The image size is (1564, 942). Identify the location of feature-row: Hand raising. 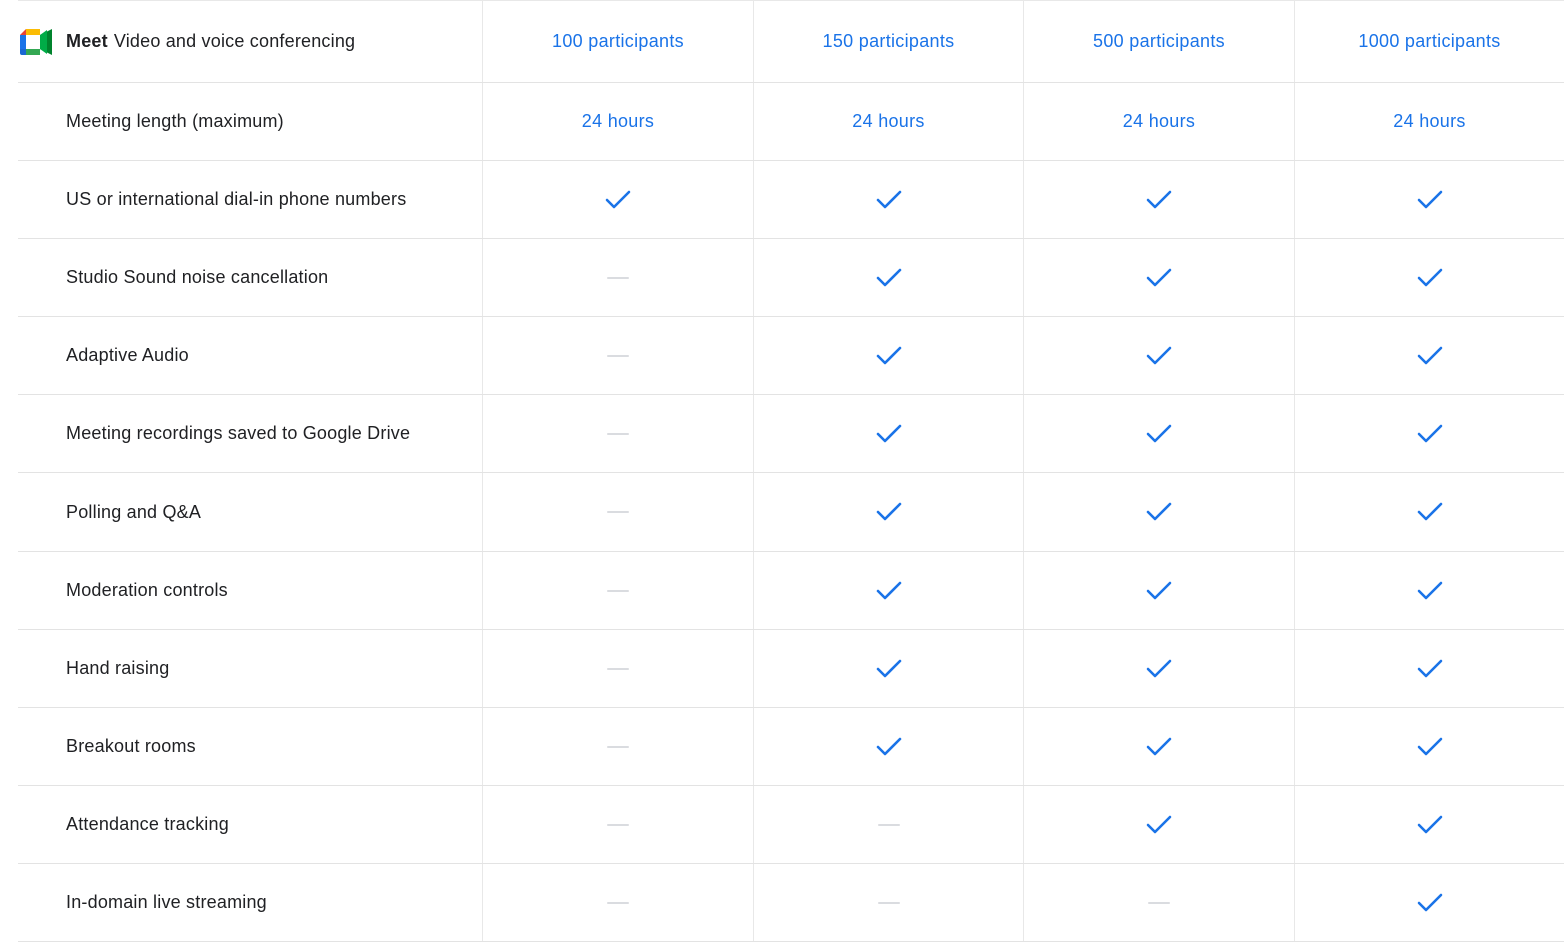
(791, 669).